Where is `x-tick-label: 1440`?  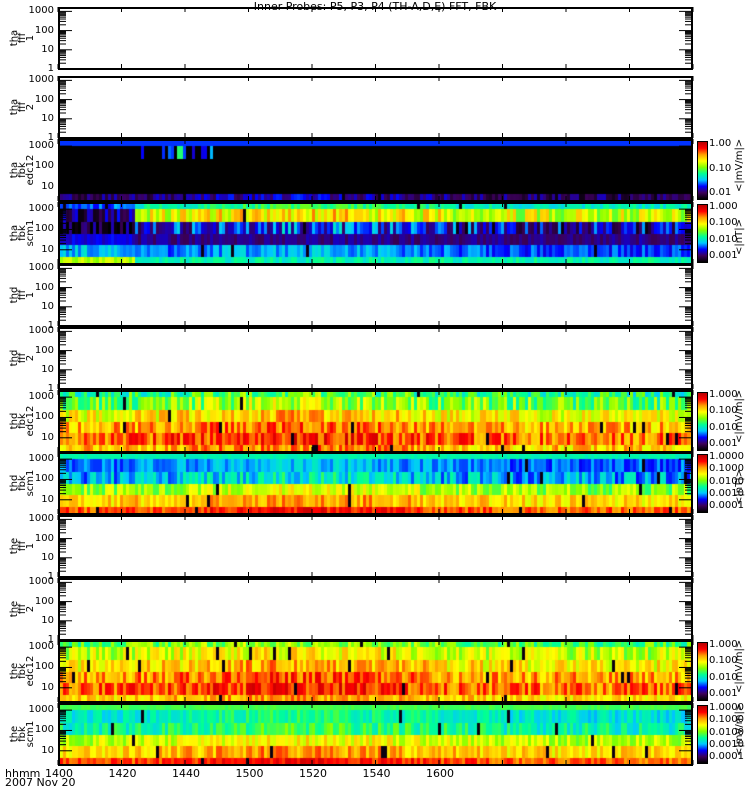 x-tick-label: 1440 is located at coordinates (186, 773).